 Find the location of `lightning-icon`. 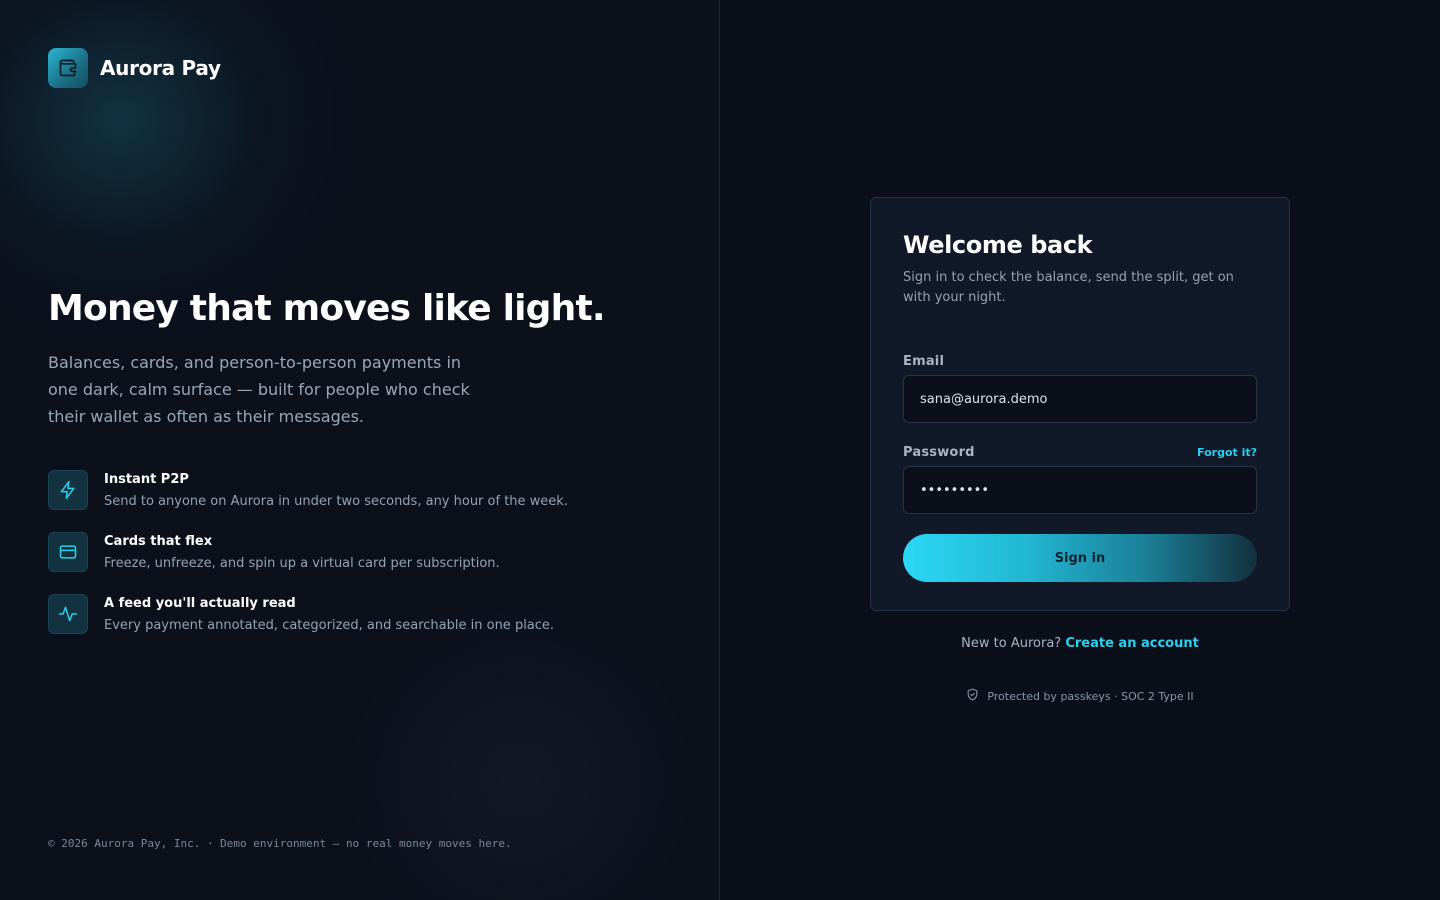

lightning-icon is located at coordinates (68, 490).